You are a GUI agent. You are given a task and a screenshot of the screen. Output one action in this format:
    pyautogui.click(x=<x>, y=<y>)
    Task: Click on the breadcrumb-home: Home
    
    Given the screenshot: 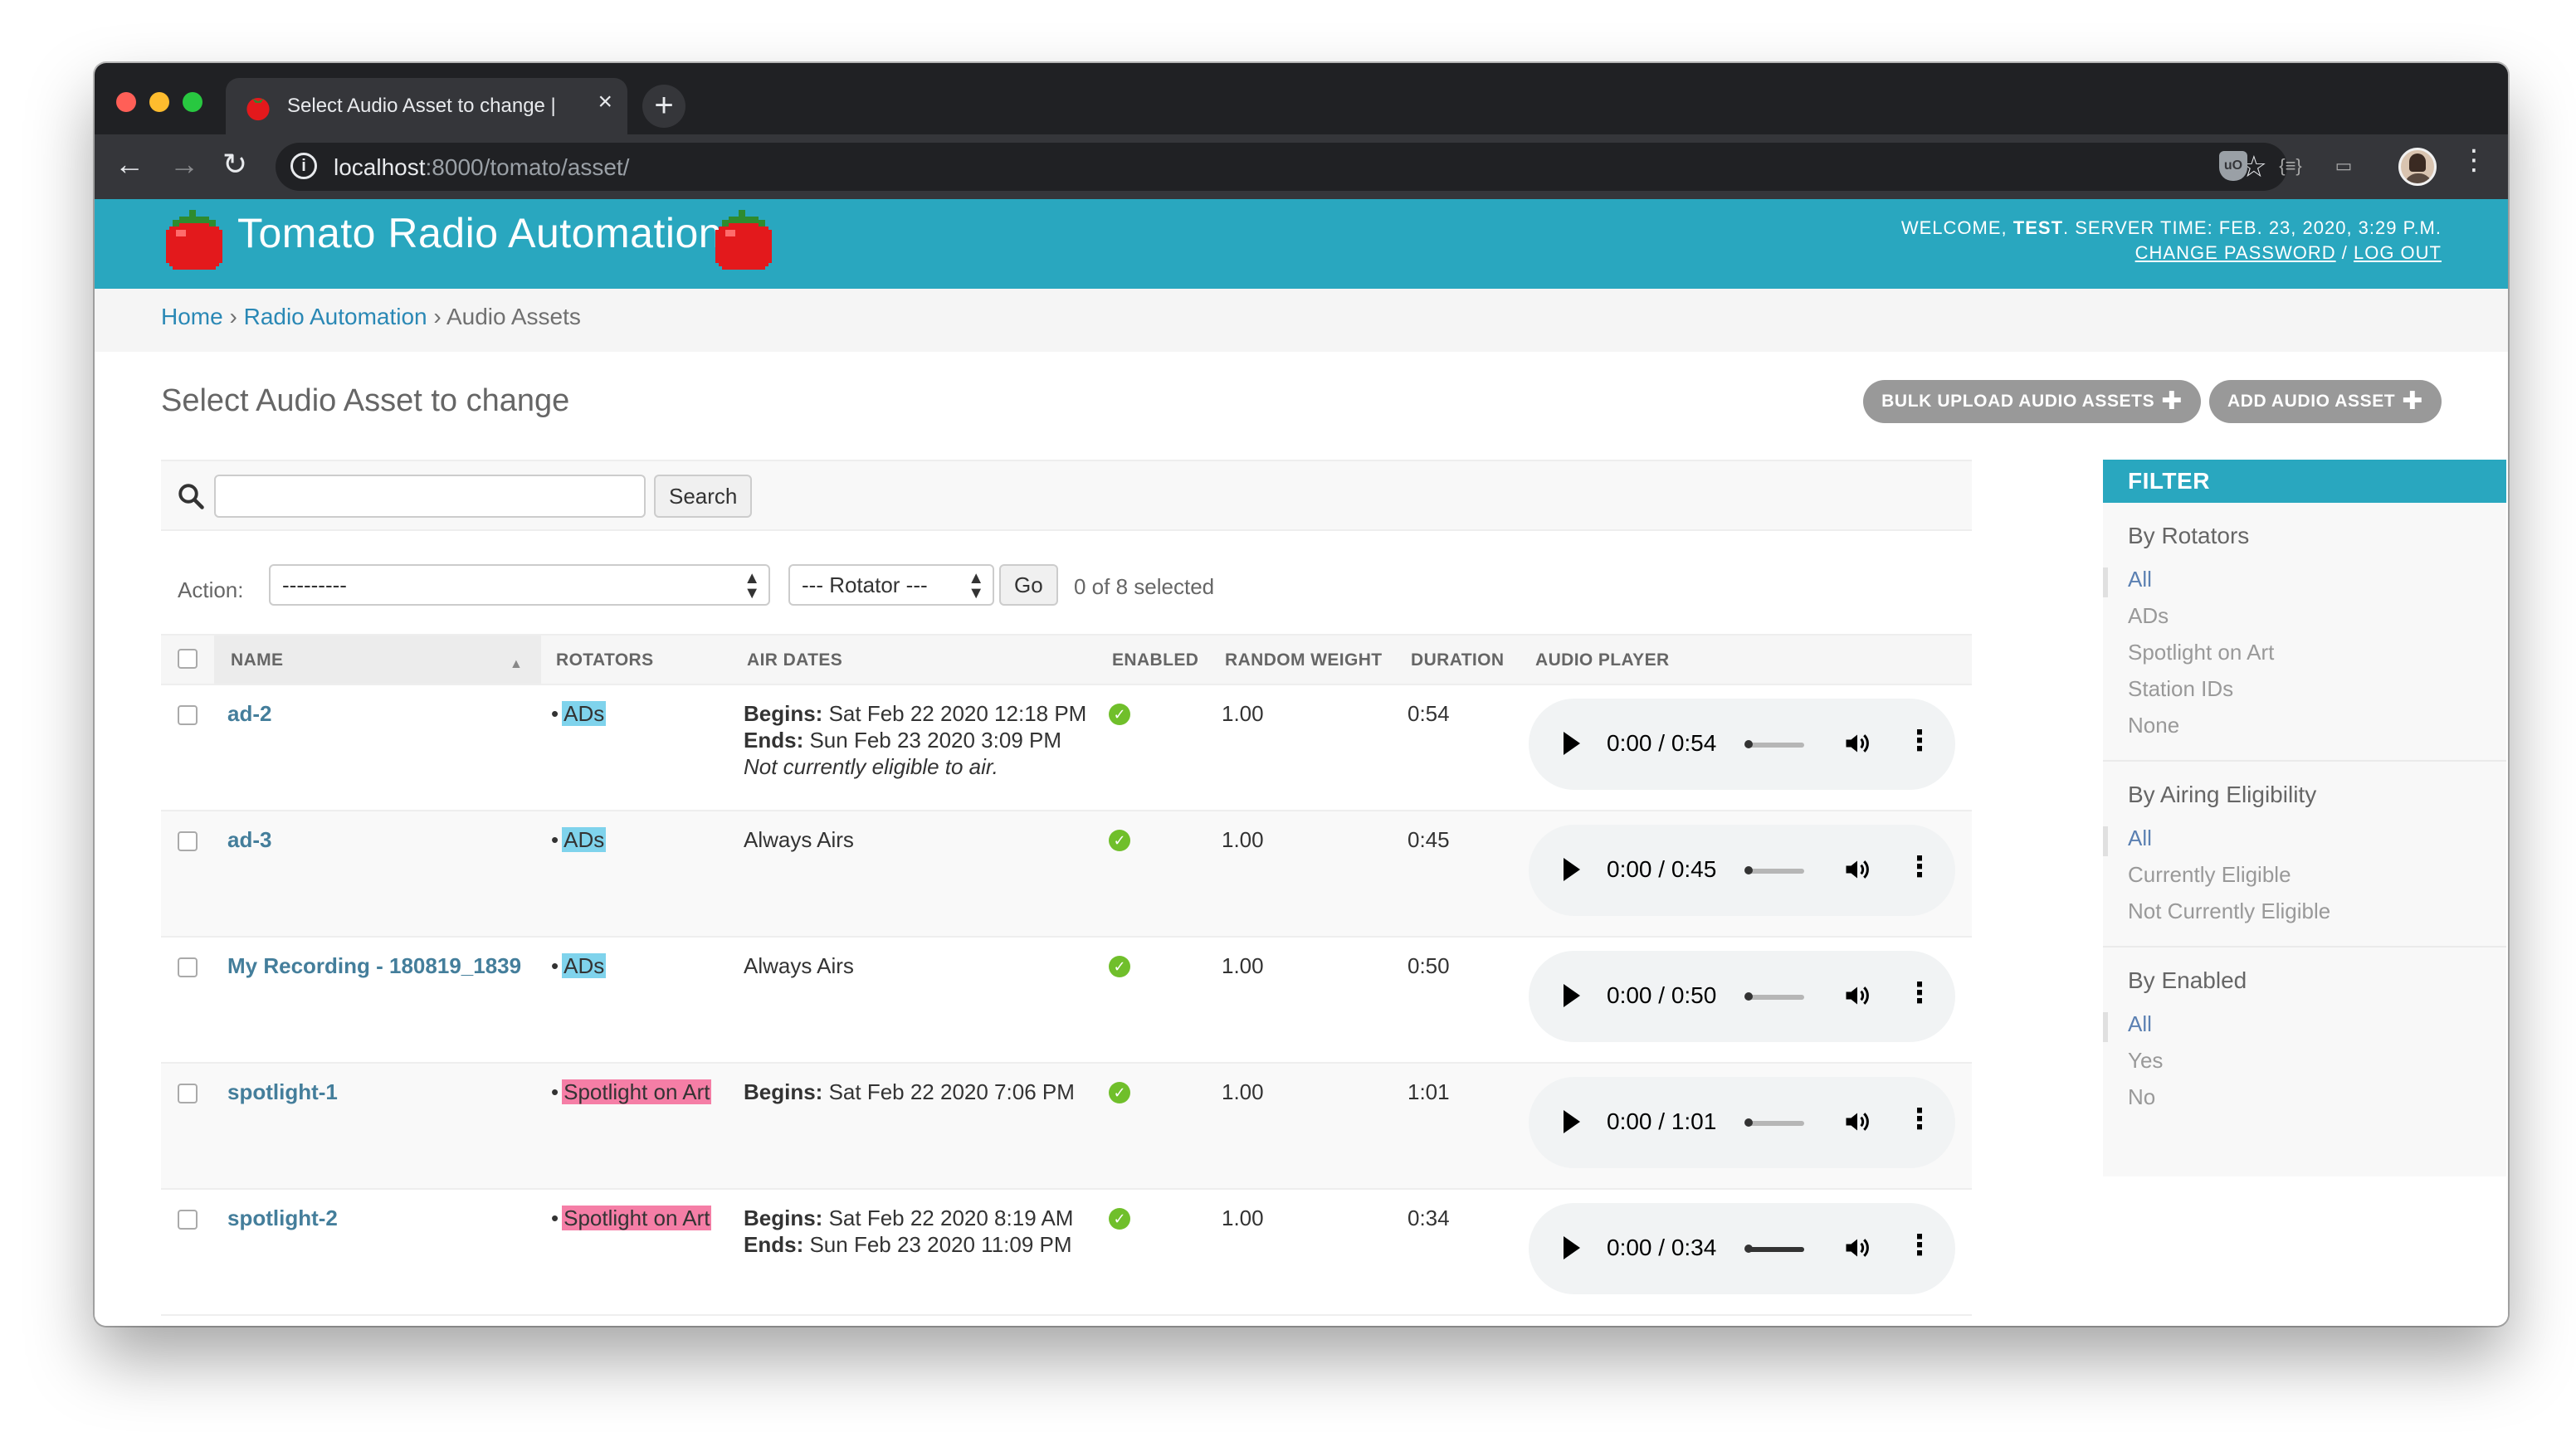 What is the action you would take?
    pyautogui.click(x=192, y=316)
    